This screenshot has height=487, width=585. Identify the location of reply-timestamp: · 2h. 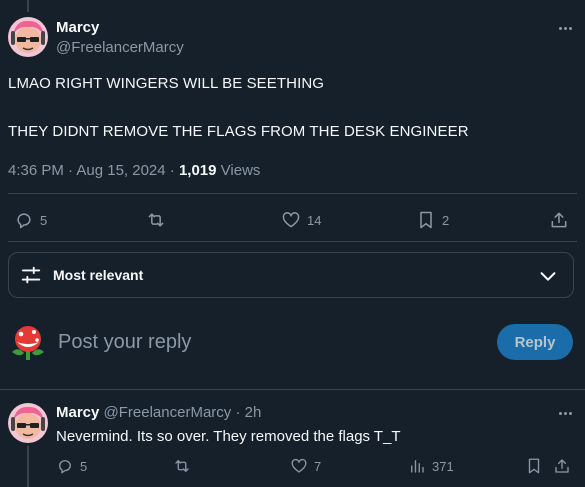
(246, 412).